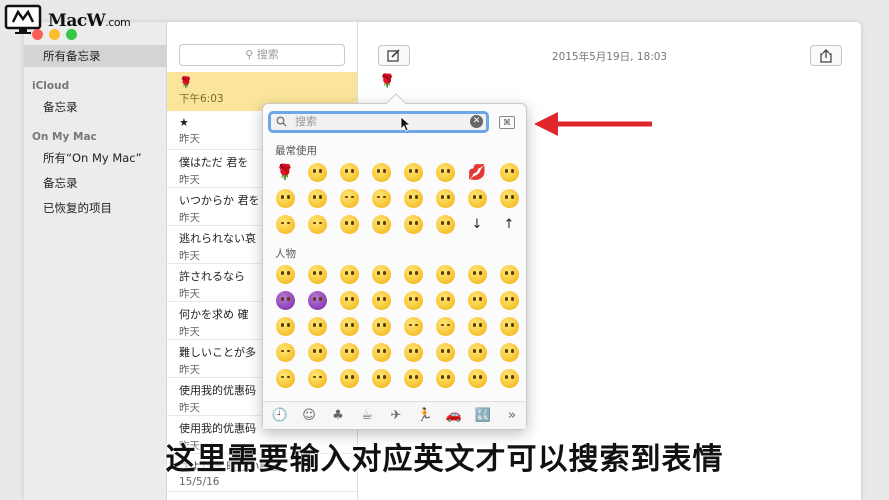 The height and width of the screenshot is (500, 889). What do you see at coordinates (405, 124) in the screenshot?
I see `mouse-cursor-icon` at bounding box center [405, 124].